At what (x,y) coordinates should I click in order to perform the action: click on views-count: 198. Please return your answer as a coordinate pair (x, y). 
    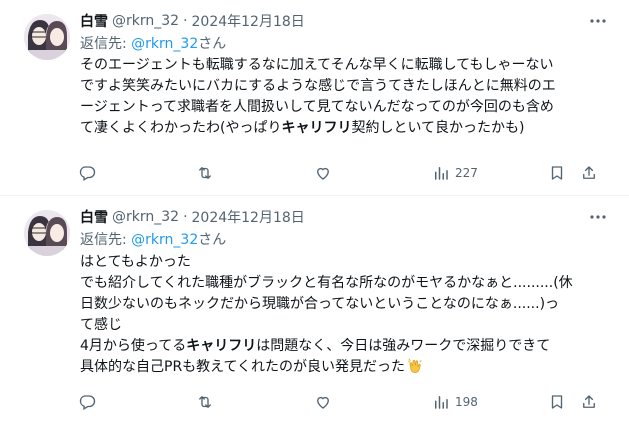
    Looking at the image, I should click on (466, 402).